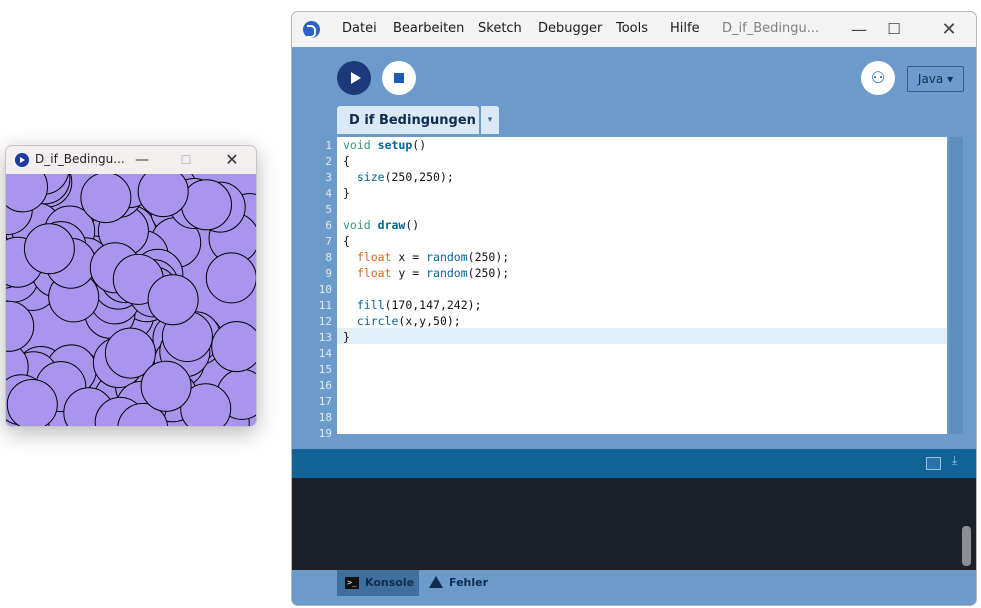 The image size is (981, 608). I want to click on tab-console-label: Konsole, so click(390, 582).